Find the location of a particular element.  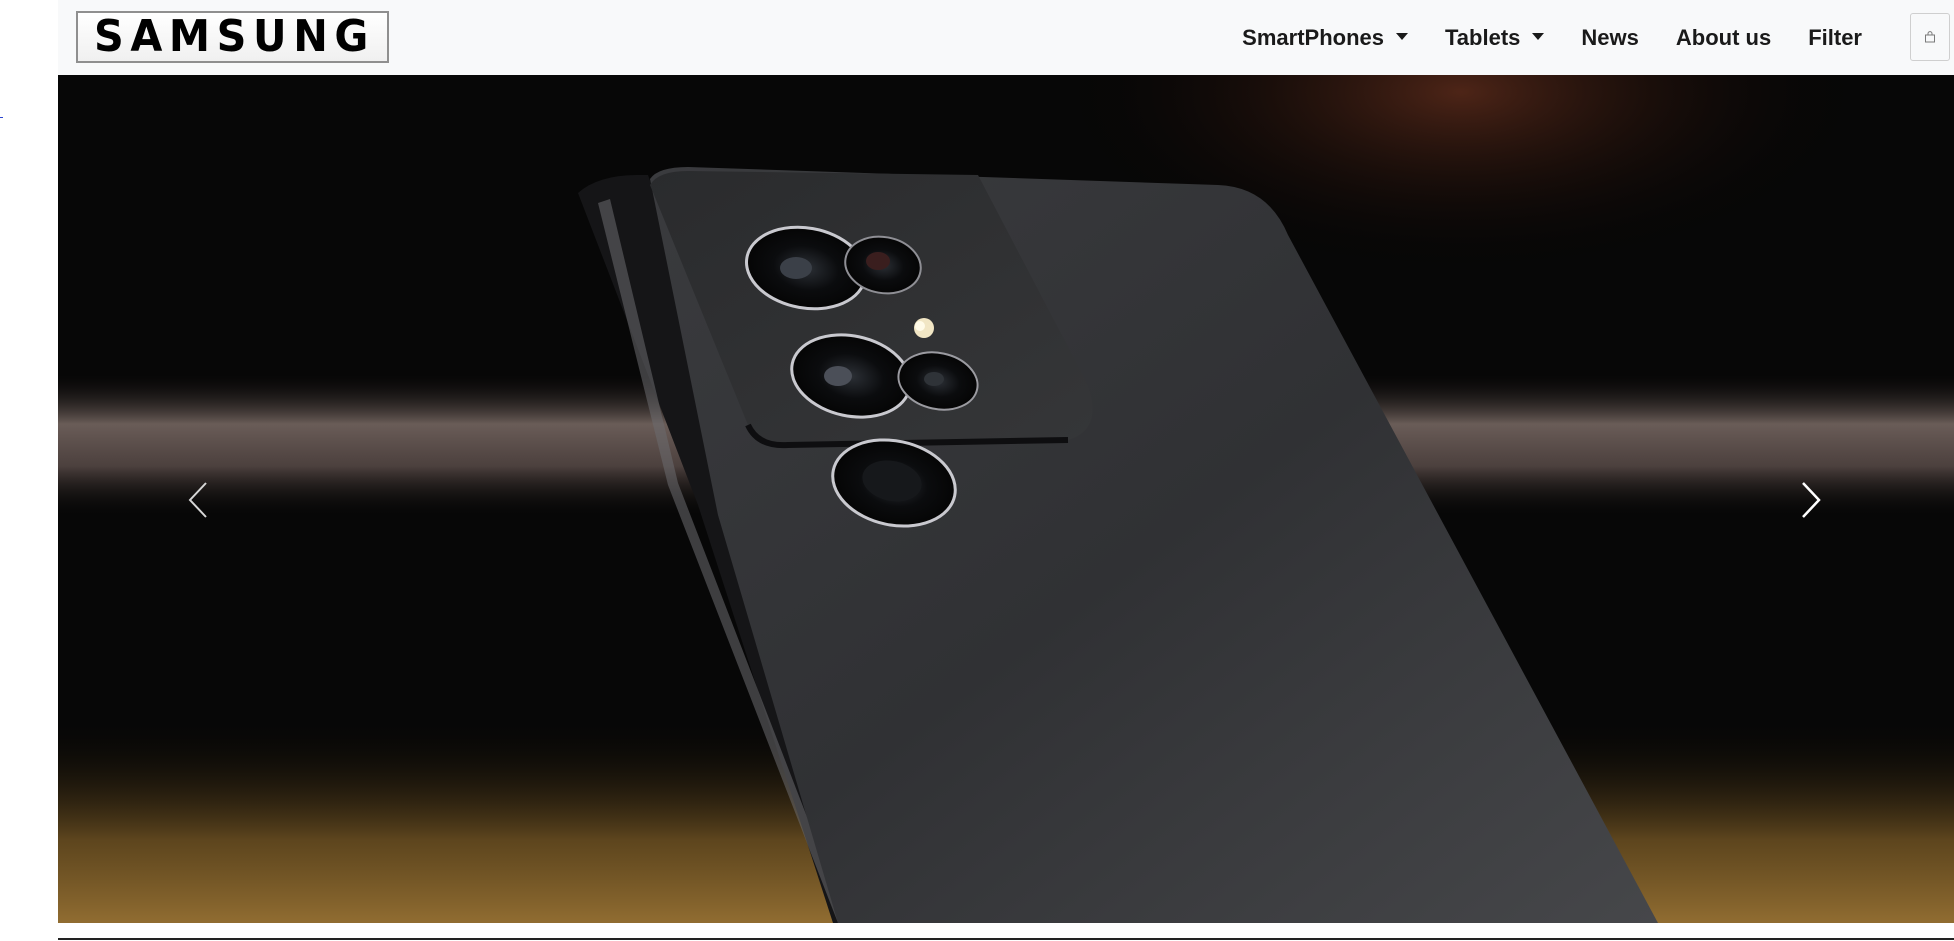

nav-item-label: News is located at coordinates (1610, 37).